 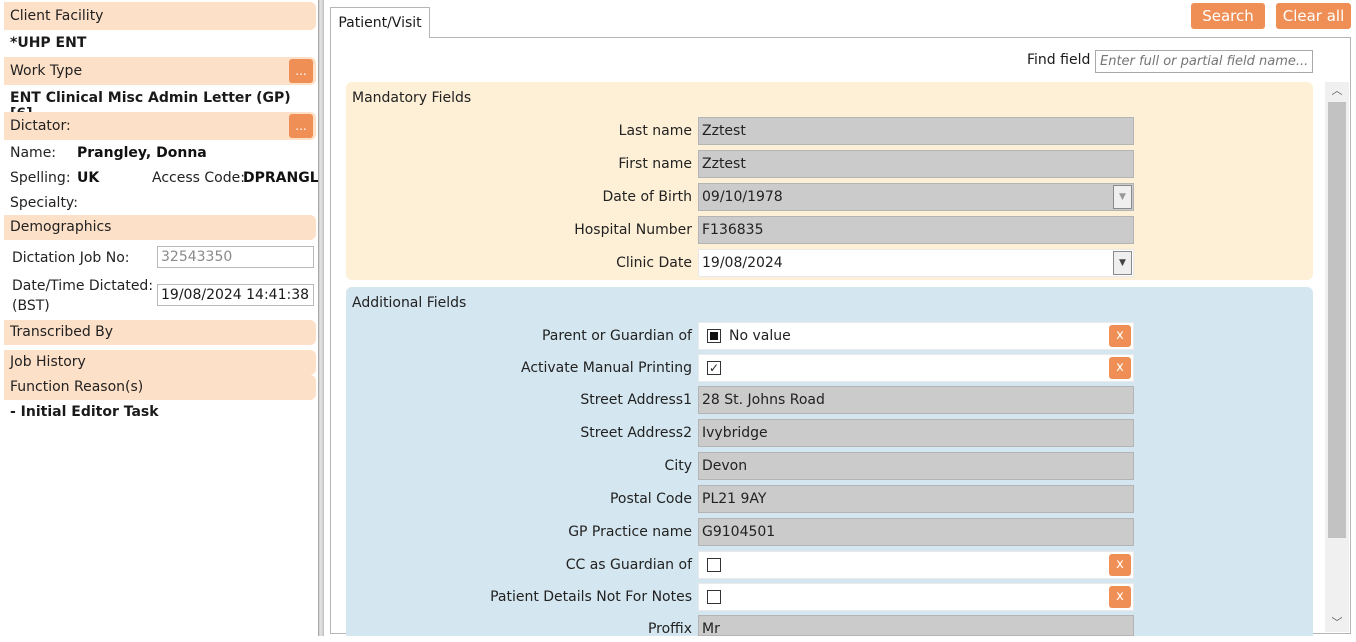 What do you see at coordinates (742, 263) in the screenshot?
I see `clinic-date-value: 19/08/2024` at bounding box center [742, 263].